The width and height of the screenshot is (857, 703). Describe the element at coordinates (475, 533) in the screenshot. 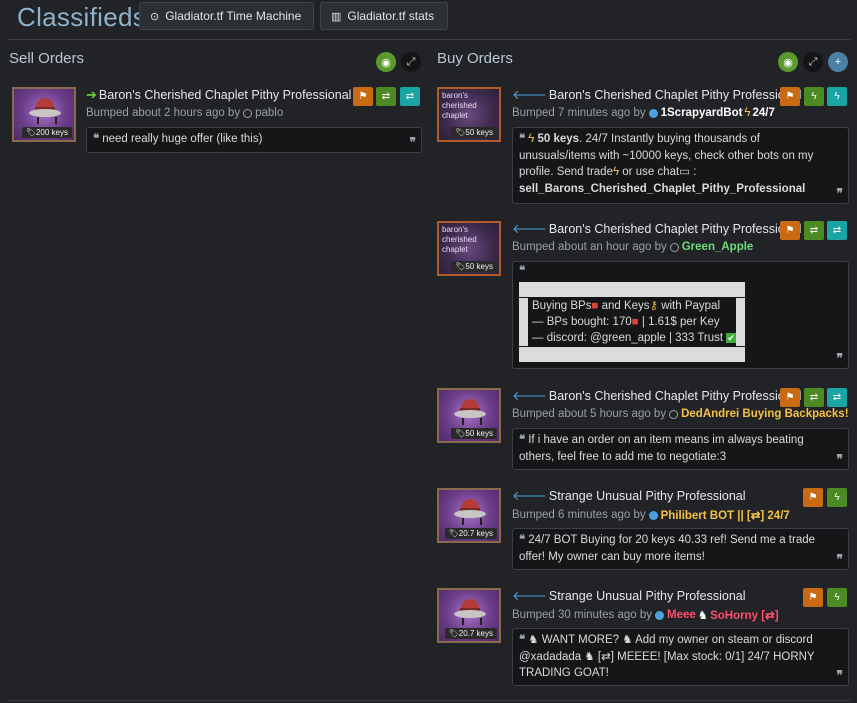

I see `price-text: 20.7 keys` at that location.